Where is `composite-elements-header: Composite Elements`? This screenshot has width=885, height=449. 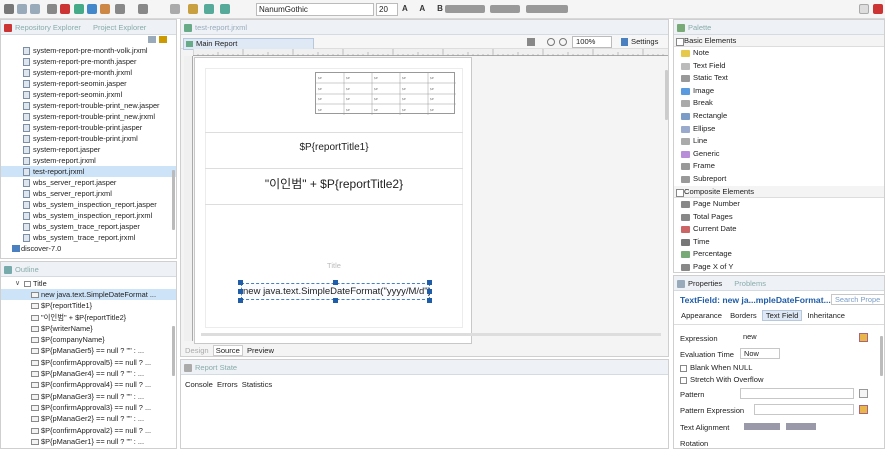 composite-elements-header: Composite Elements is located at coordinates (779, 192).